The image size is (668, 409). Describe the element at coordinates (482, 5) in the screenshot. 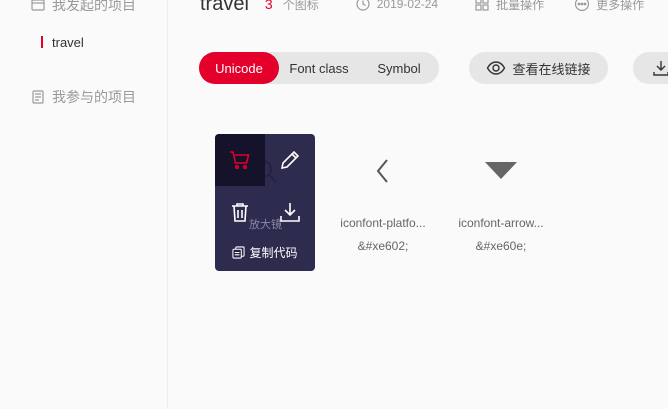

I see `grid-icon` at that location.